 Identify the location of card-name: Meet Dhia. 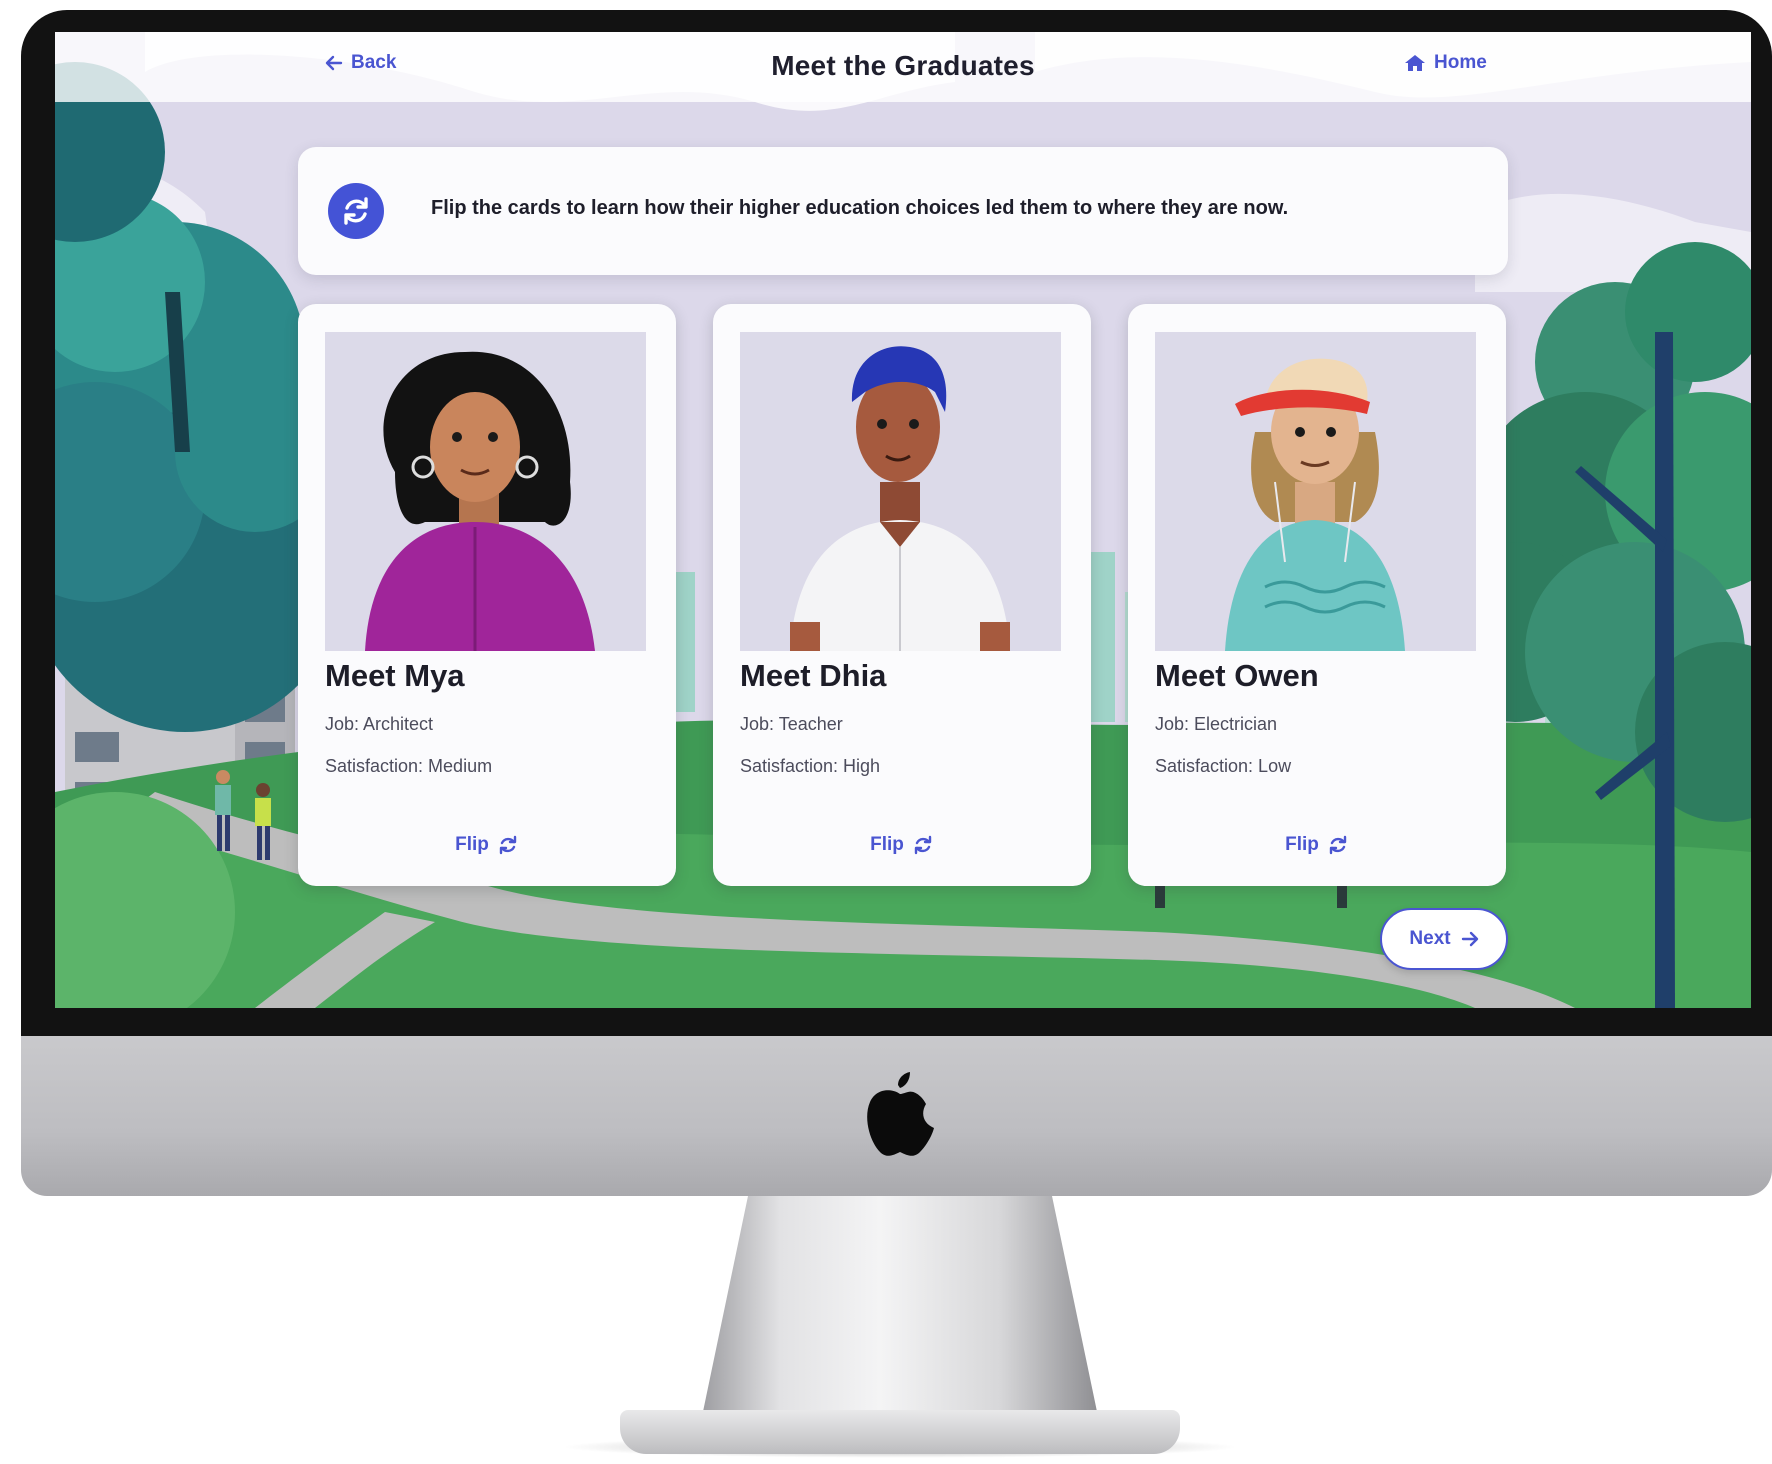
(813, 675).